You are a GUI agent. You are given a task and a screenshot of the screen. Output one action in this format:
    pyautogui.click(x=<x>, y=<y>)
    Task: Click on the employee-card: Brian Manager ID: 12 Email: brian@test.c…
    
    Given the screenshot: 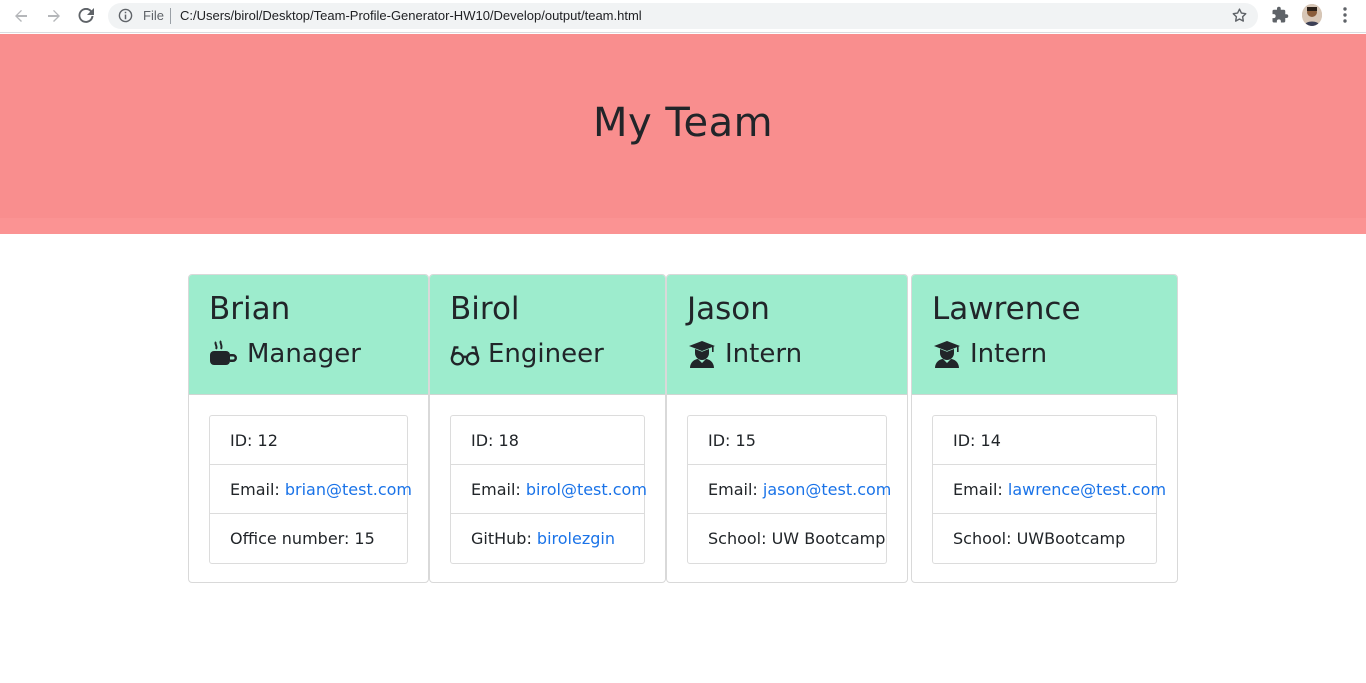 What is the action you would take?
    pyautogui.click(x=308, y=428)
    